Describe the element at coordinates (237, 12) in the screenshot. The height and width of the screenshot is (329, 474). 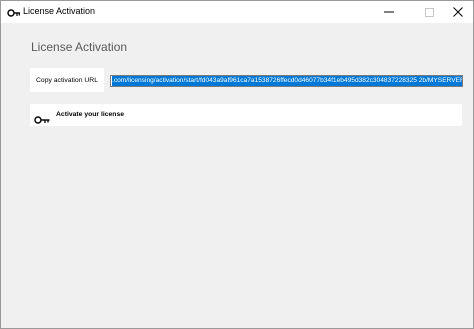
I see `title-bar: License Activation` at that location.